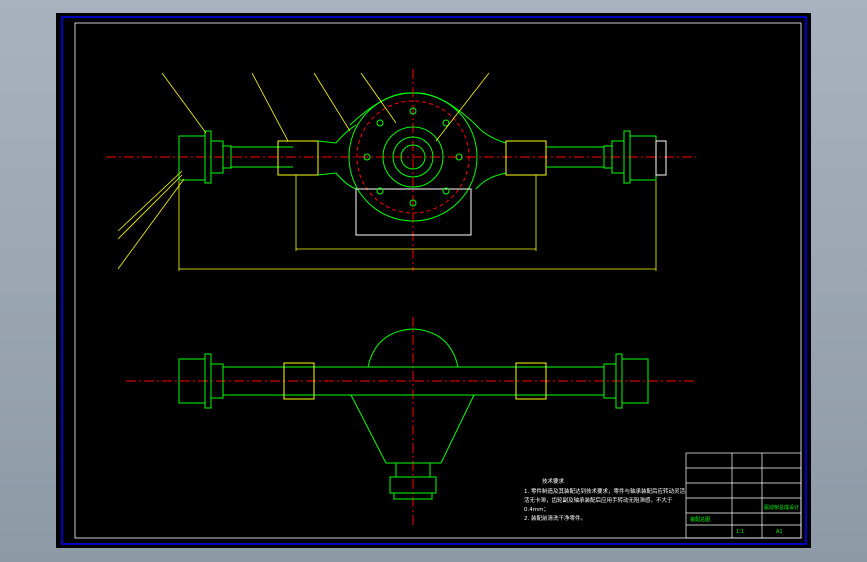 This screenshot has height=562, width=867. I want to click on tech-req-line-3: 0.4mm；, so click(536, 510).